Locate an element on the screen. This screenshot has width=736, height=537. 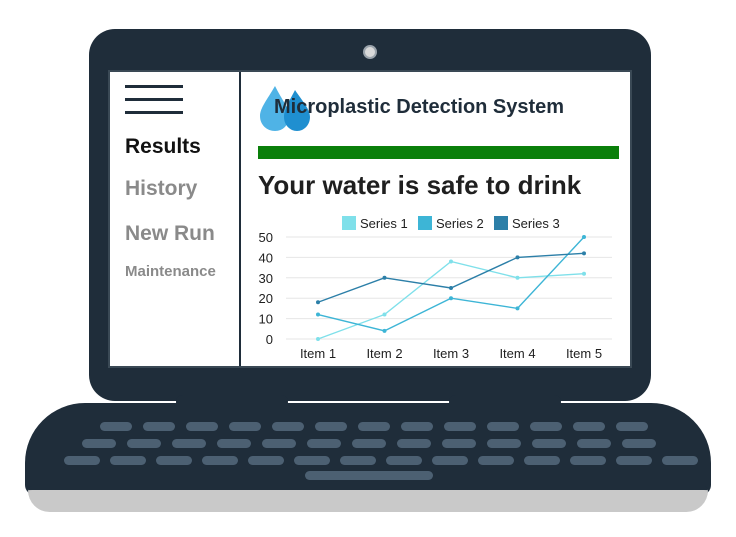
laptop-base is located at coordinates (368, 499).